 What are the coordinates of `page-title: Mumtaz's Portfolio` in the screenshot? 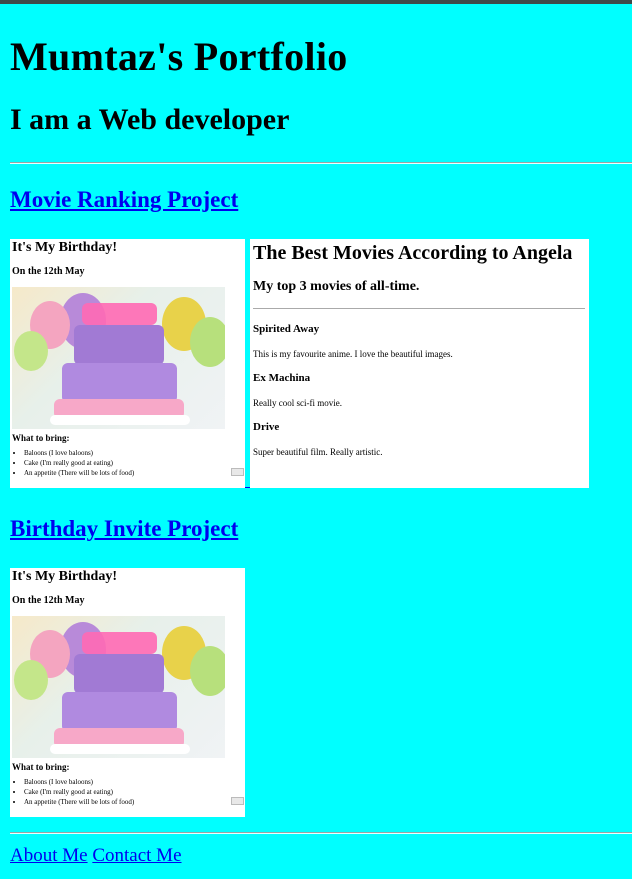 It's located at (179, 56).